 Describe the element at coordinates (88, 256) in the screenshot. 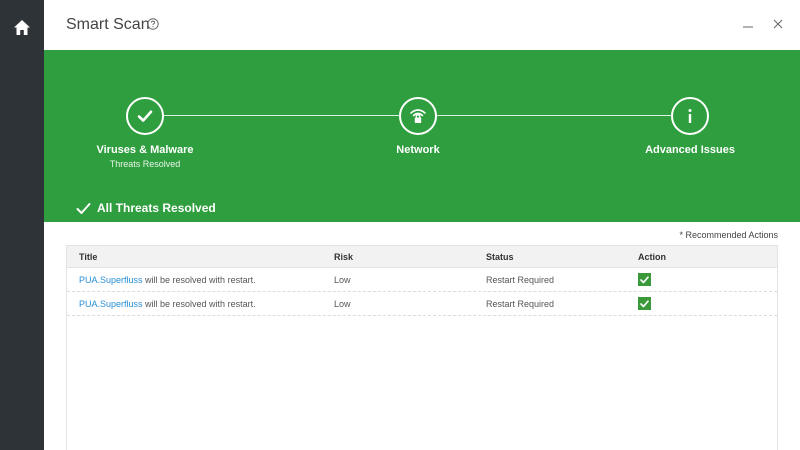

I see `header-title: Title` at that location.